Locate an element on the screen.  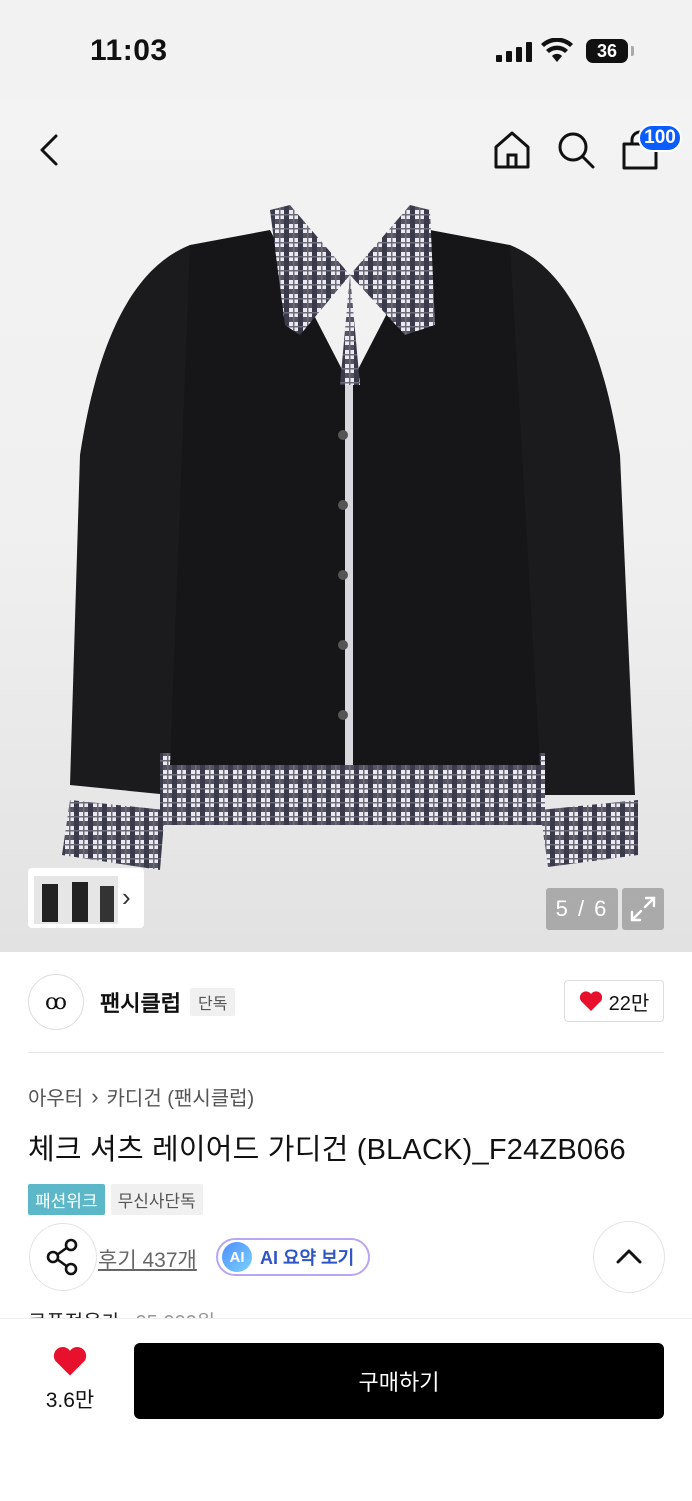
buy-button: 구매하기 is located at coordinates (399, 1381).